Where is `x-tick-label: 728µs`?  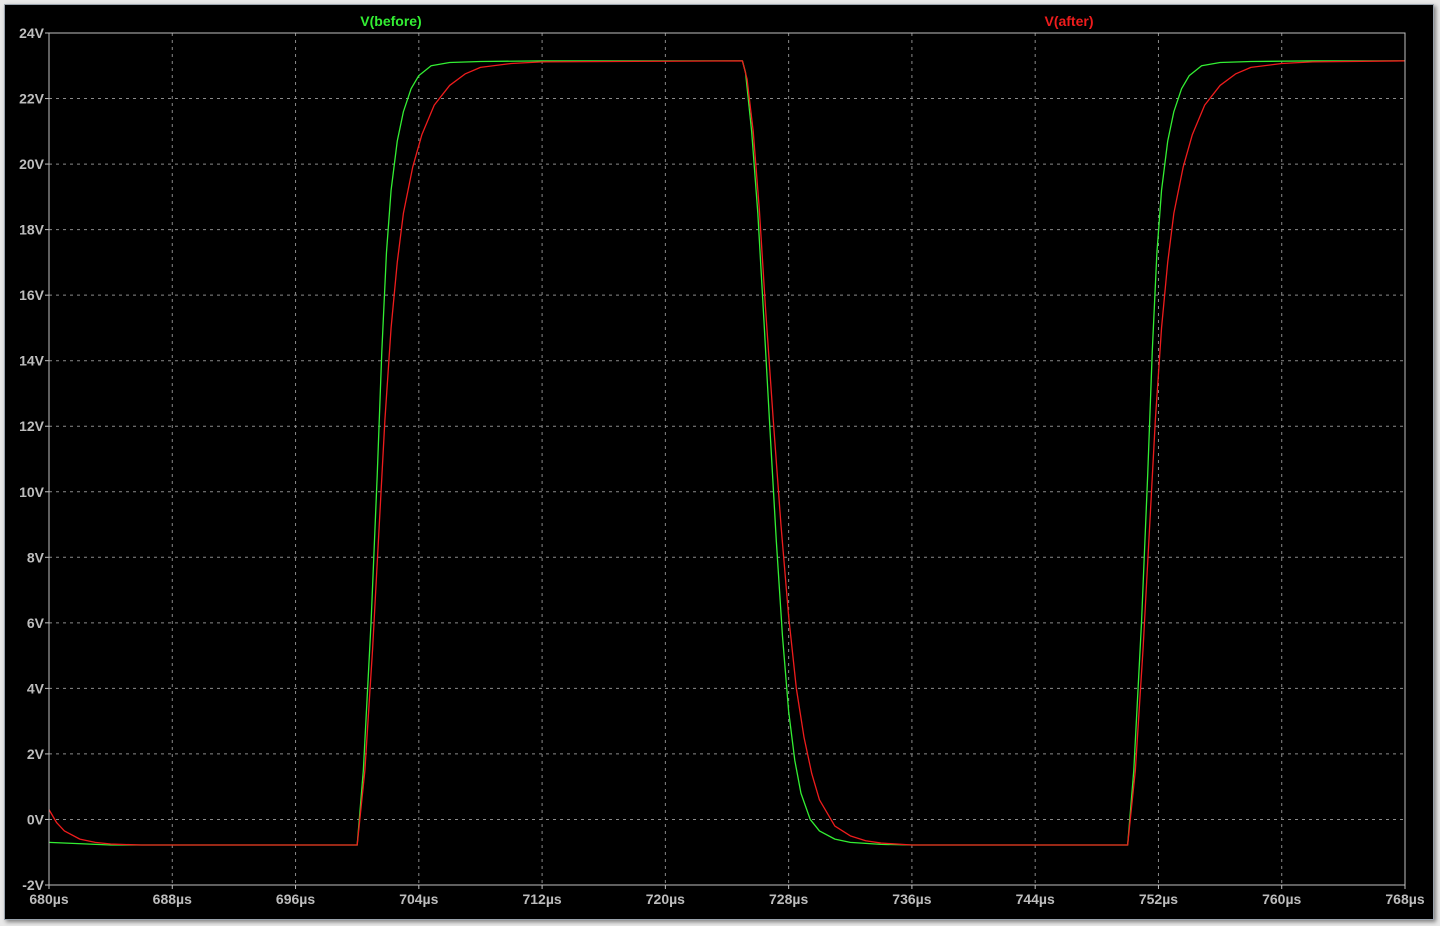 x-tick-label: 728µs is located at coordinates (788, 899).